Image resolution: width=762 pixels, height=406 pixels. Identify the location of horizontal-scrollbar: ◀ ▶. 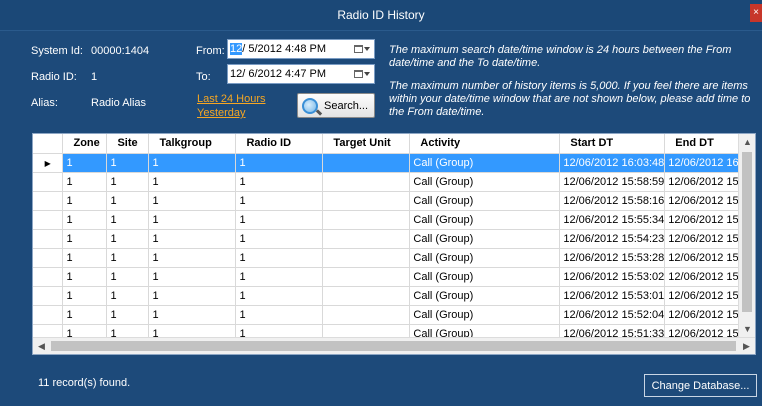
(394, 345).